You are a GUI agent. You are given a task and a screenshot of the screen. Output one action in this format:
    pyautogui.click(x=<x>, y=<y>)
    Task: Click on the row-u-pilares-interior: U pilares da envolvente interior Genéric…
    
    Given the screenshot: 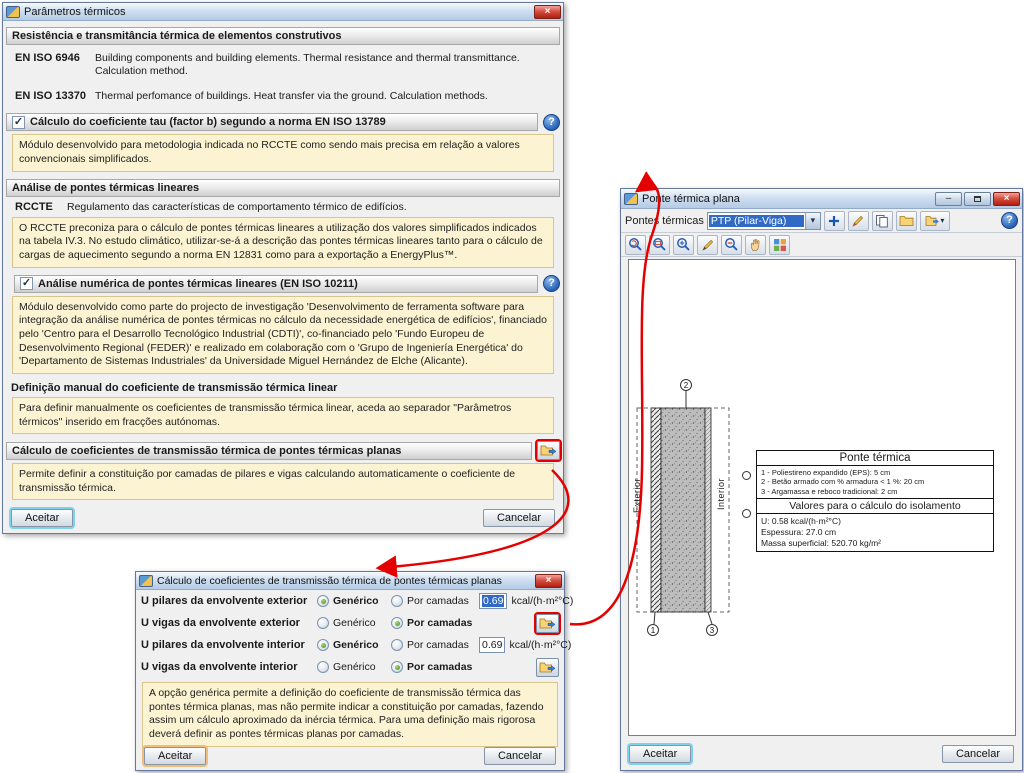 What is the action you would take?
    pyautogui.click(x=356, y=645)
    